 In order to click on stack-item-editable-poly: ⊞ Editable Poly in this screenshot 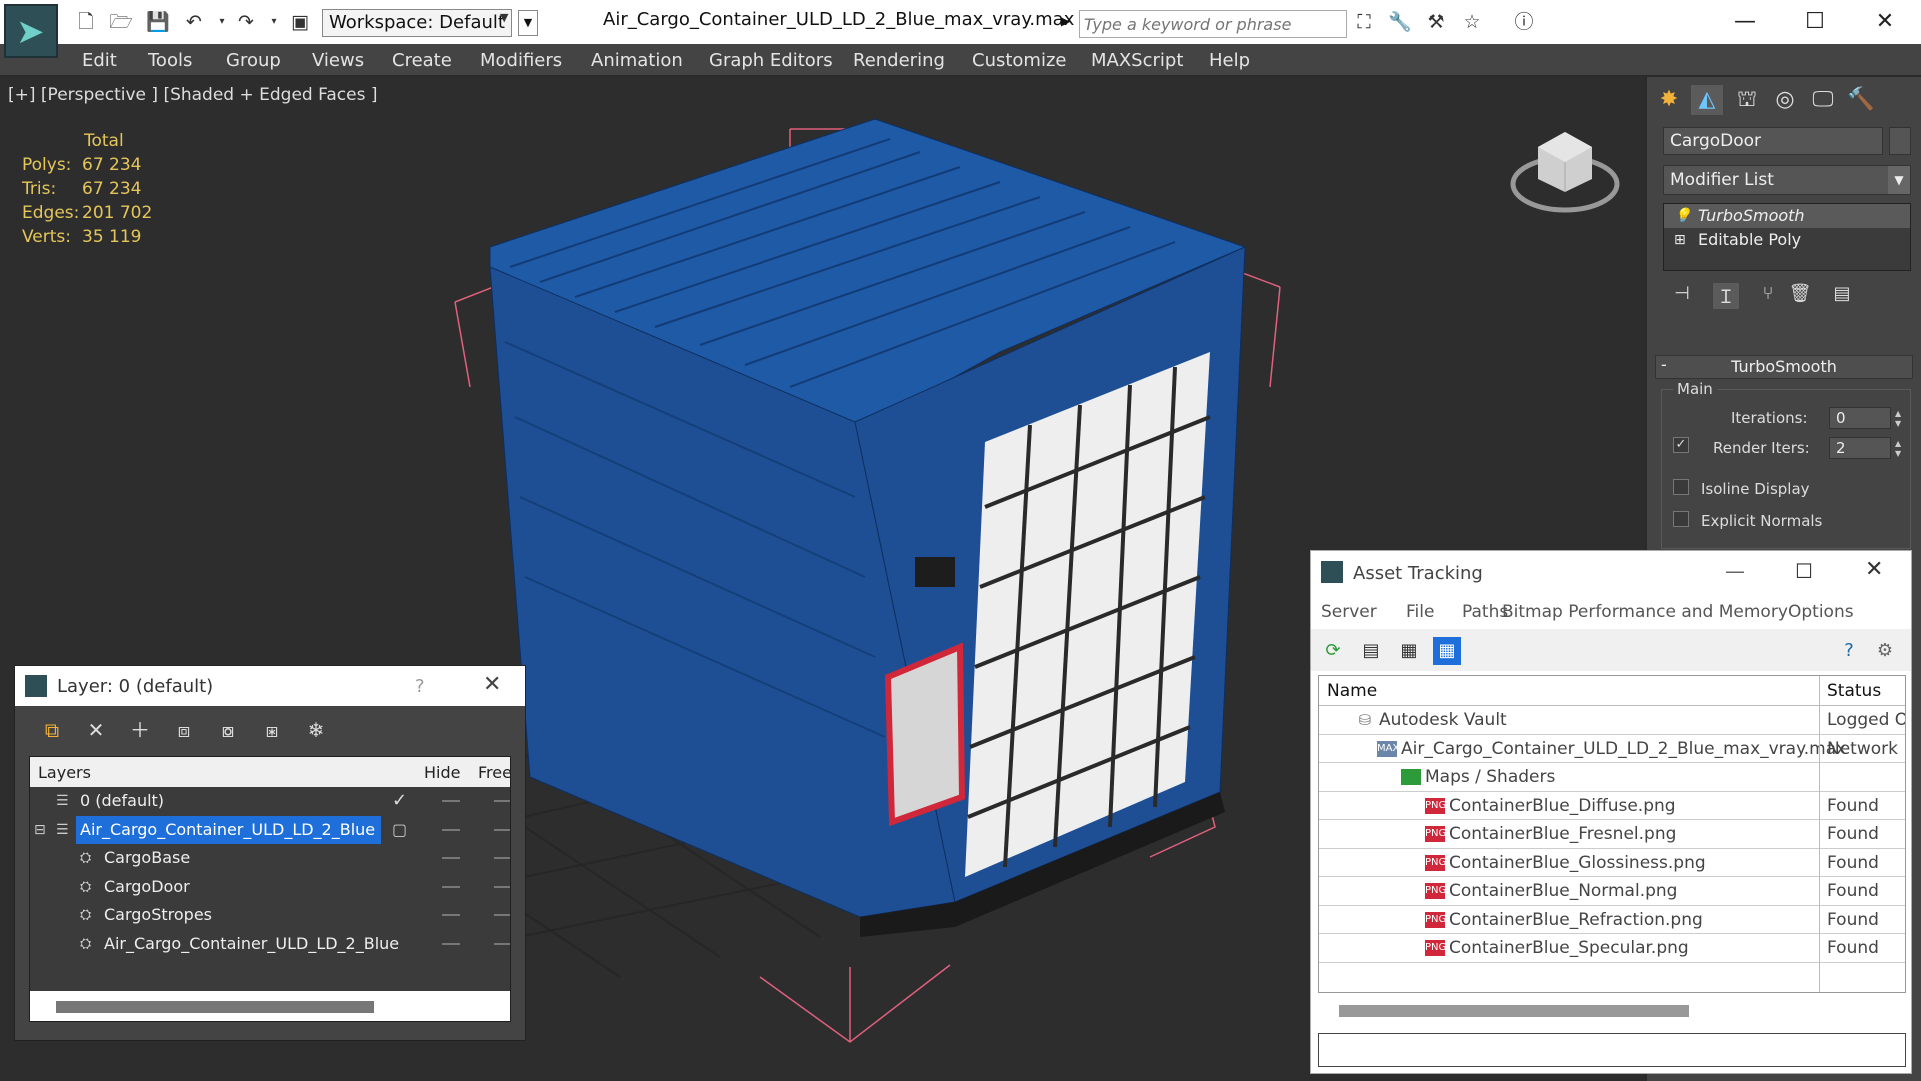, I will do `click(1787, 240)`.